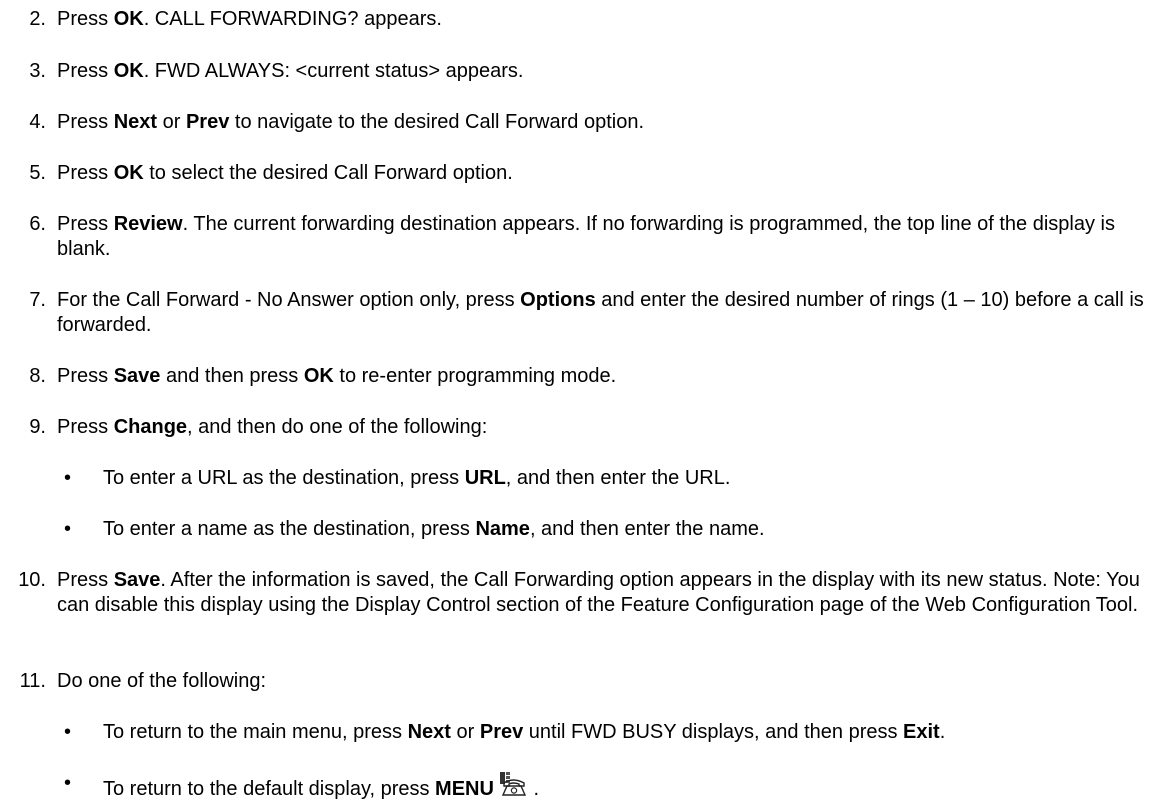 This screenshot has width=1163, height=802. What do you see at coordinates (37, 71) in the screenshot?
I see `step-number: 3.` at bounding box center [37, 71].